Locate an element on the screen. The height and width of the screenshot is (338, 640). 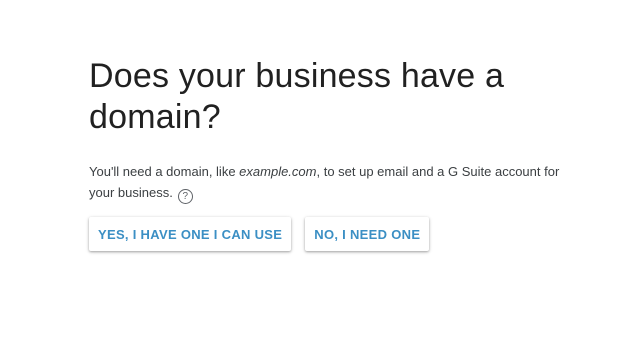
no-need-domain-button: NO, I NEED ONE is located at coordinates (367, 234).